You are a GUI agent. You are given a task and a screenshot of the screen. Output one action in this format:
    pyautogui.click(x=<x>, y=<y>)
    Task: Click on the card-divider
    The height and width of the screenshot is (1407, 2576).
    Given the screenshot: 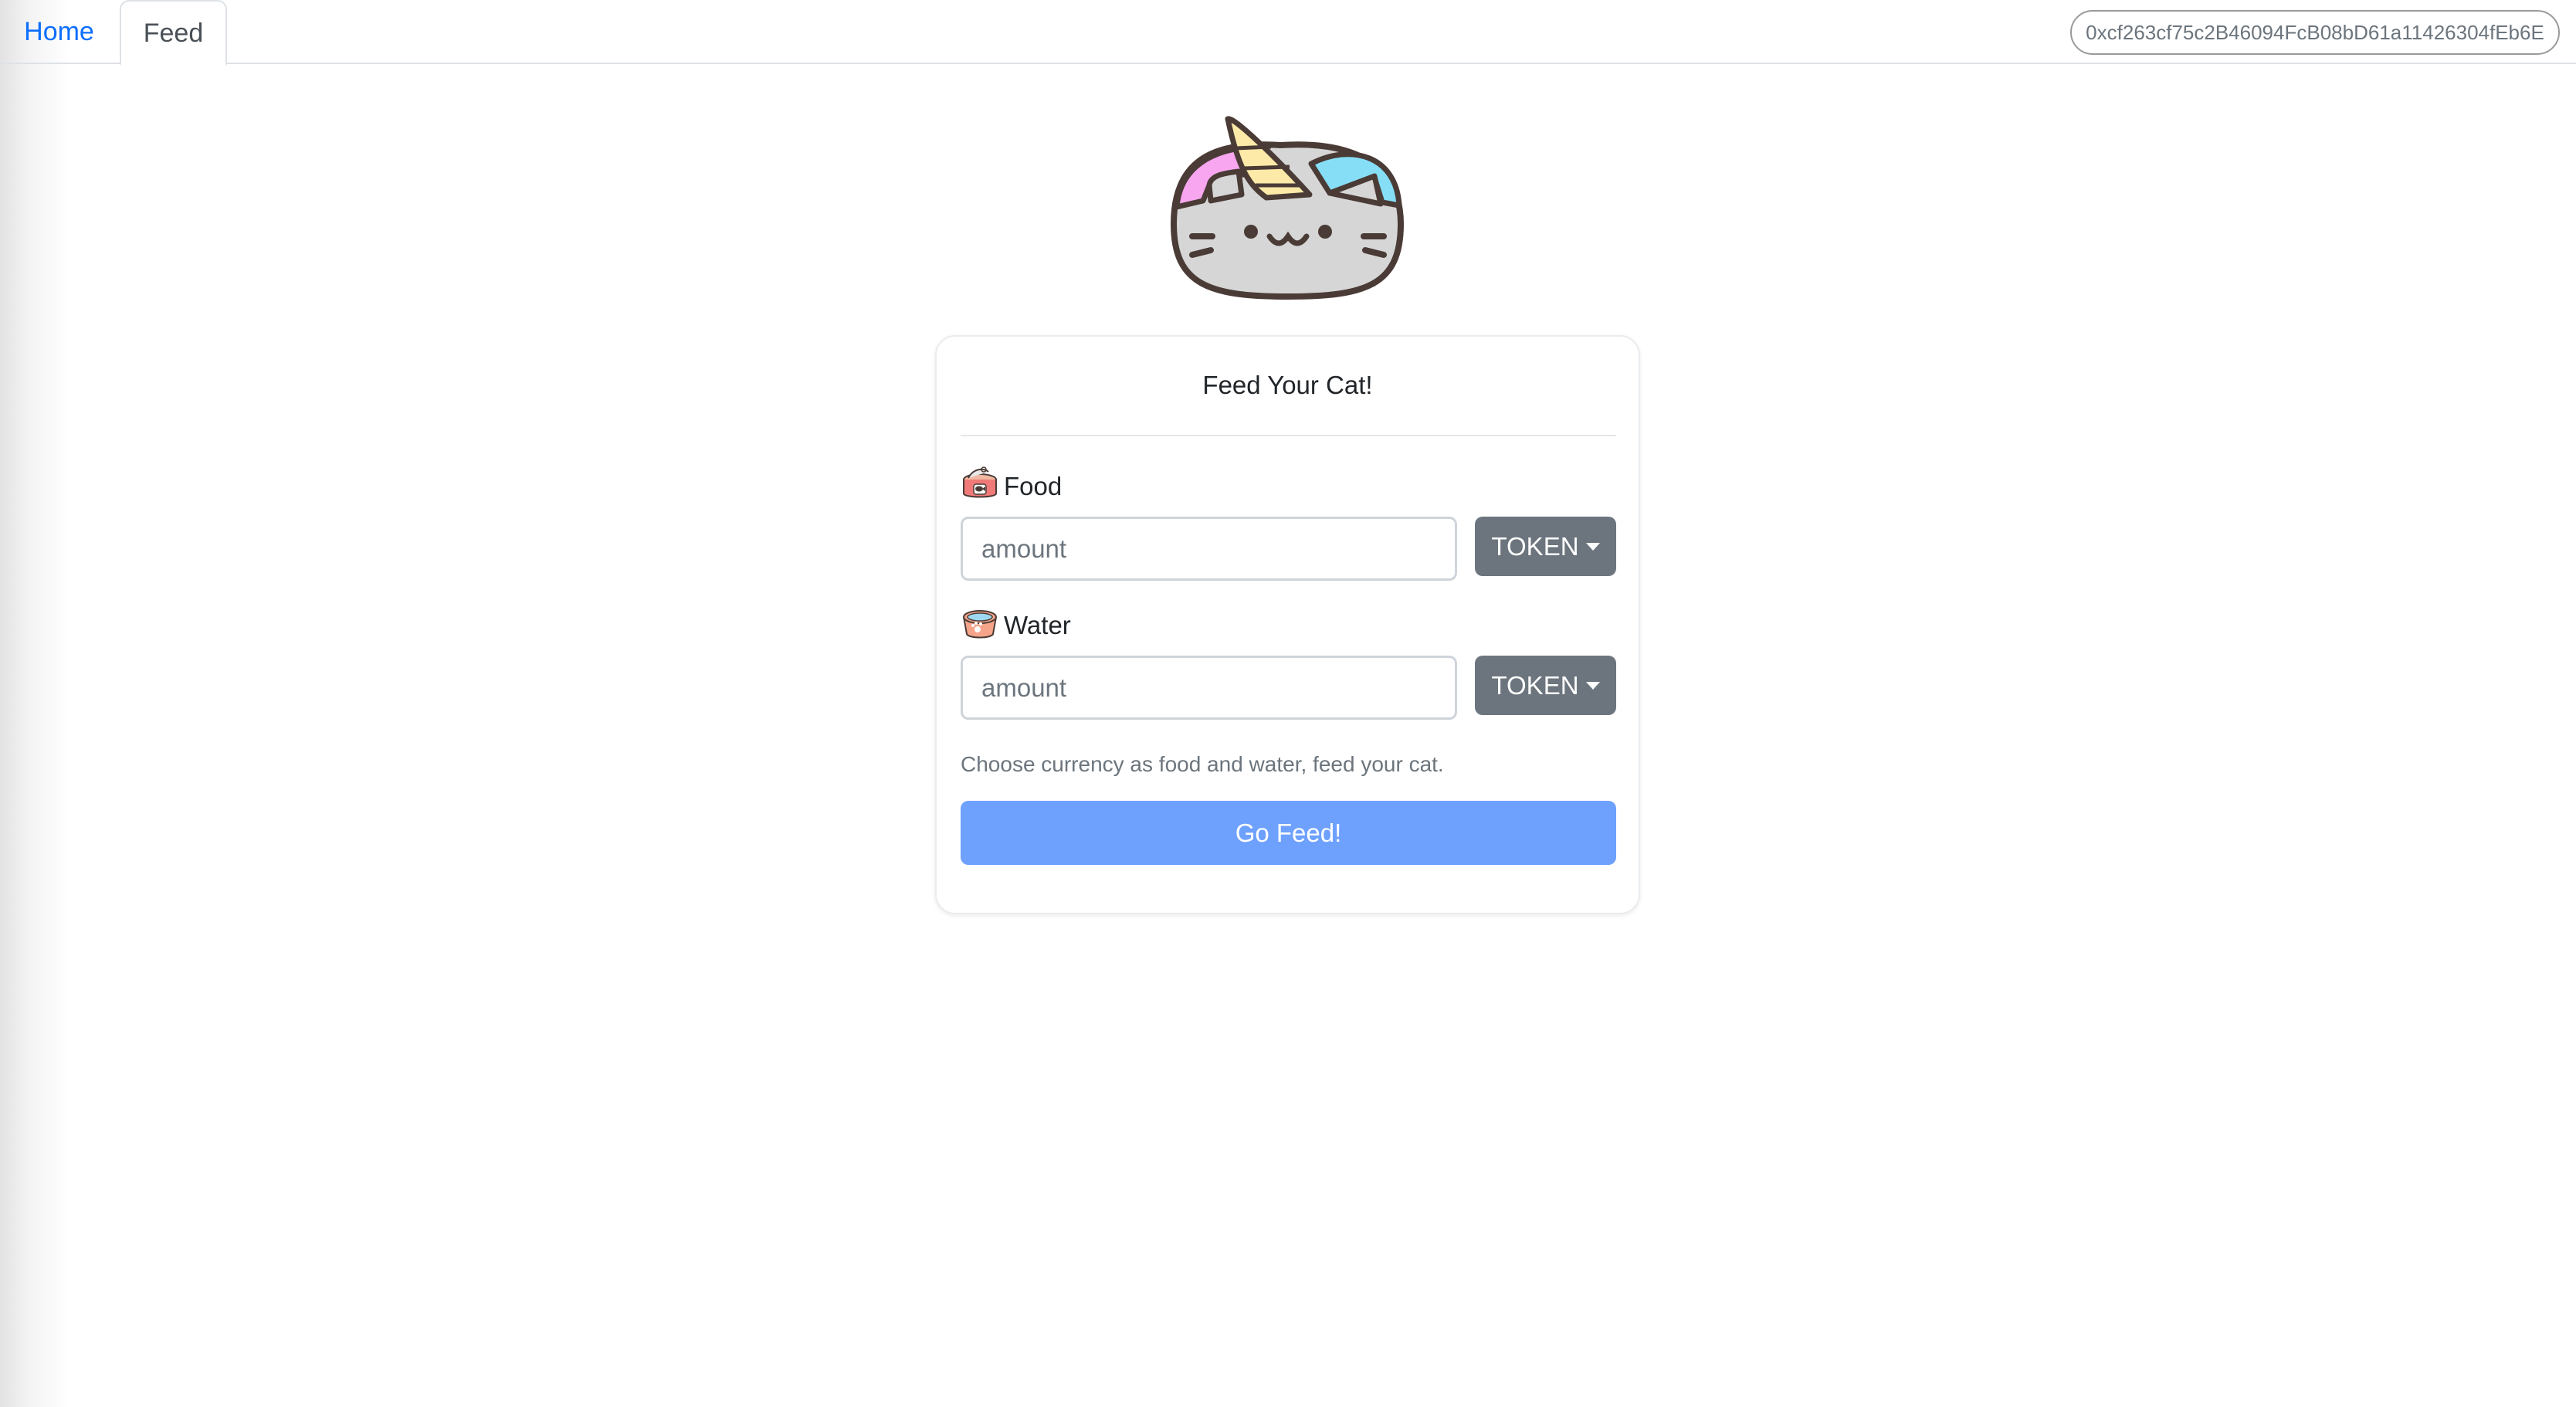 What is the action you would take?
    pyautogui.click(x=1288, y=435)
    